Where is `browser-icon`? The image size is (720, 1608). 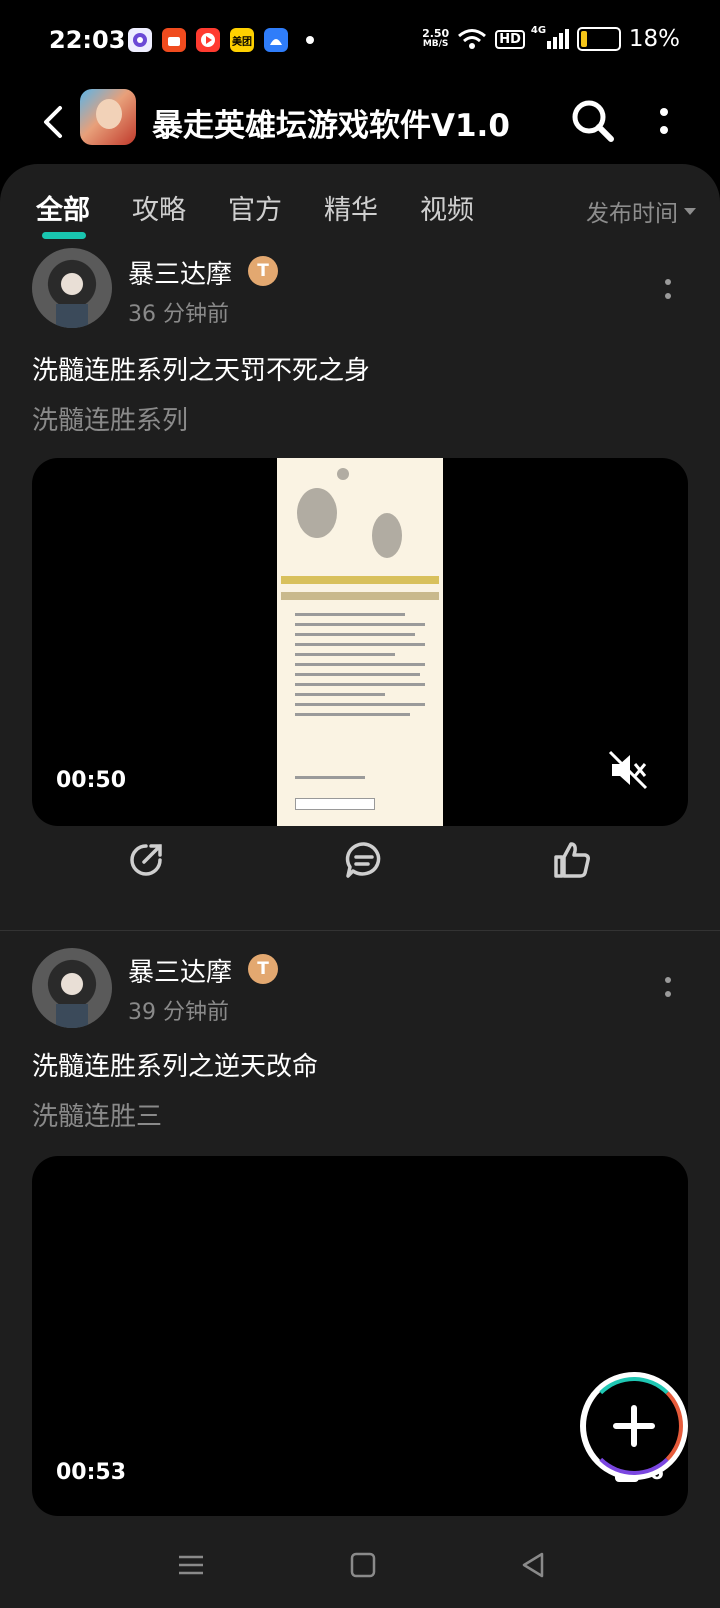 browser-icon is located at coordinates (140, 40).